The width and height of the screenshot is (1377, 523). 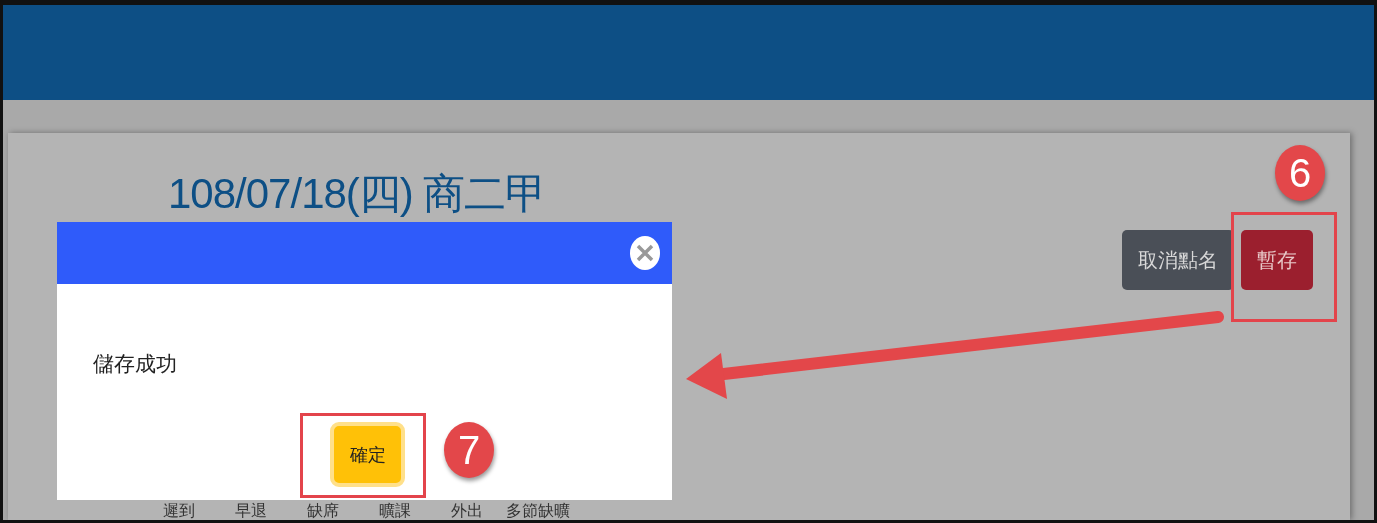 I want to click on column-header: 缺席, so click(x=323, y=511).